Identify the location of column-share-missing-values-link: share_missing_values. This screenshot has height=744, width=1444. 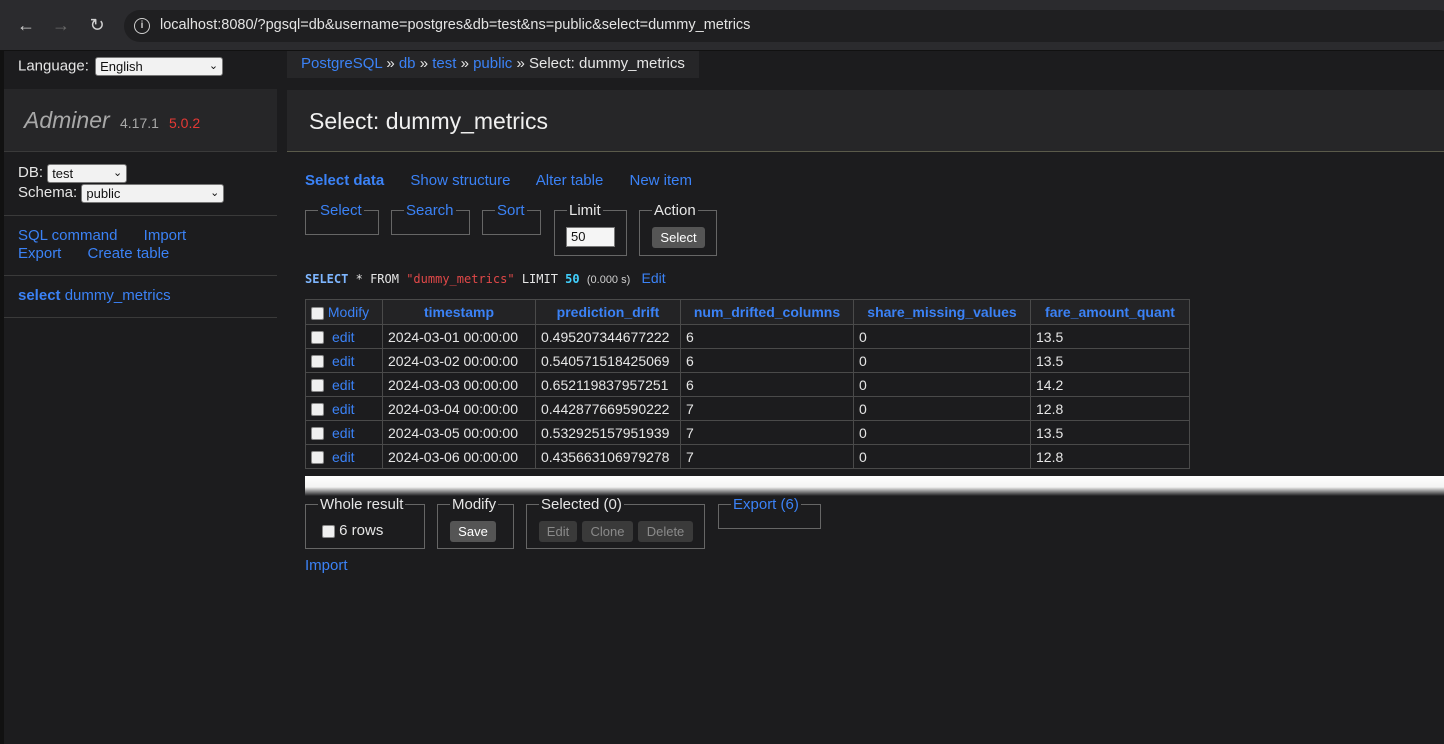
(941, 312).